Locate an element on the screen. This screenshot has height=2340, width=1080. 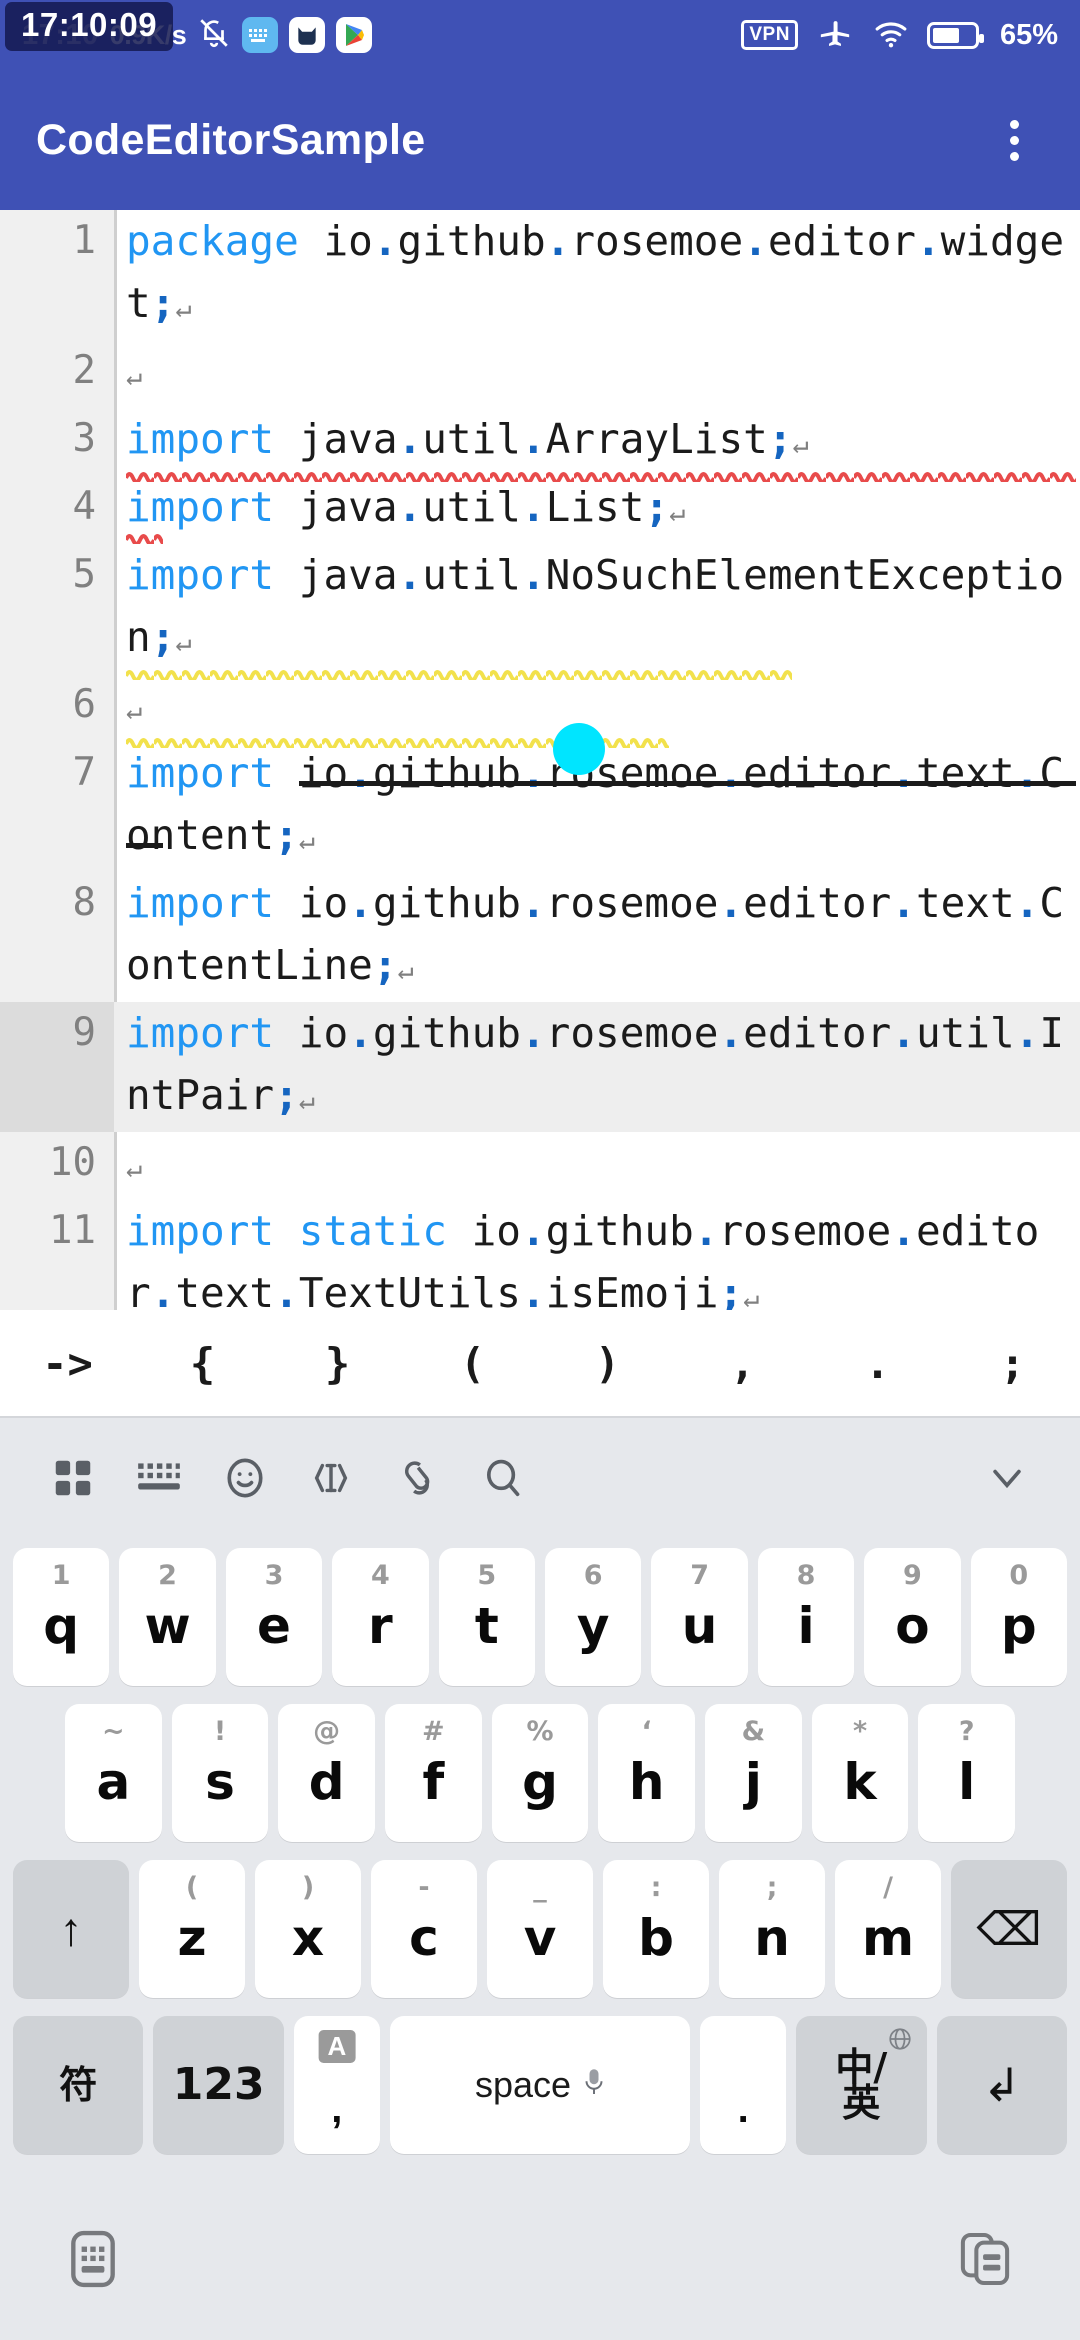
enter-key: ↲ is located at coordinates (1001, 2085).